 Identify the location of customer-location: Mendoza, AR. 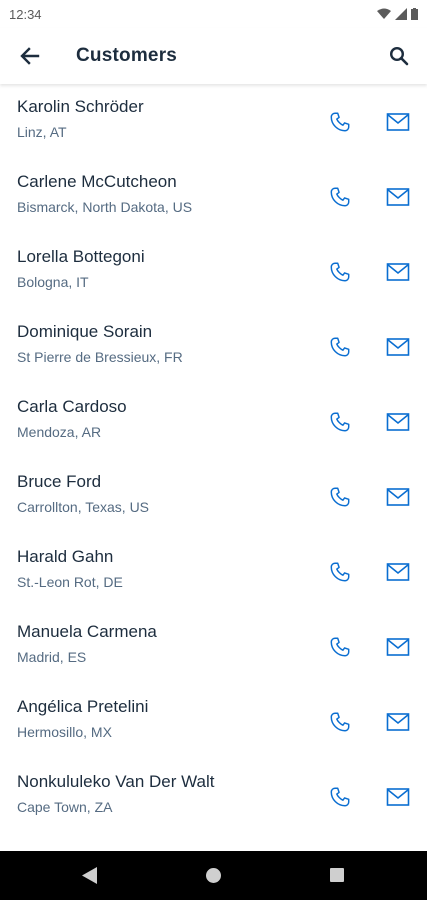
(59, 432).